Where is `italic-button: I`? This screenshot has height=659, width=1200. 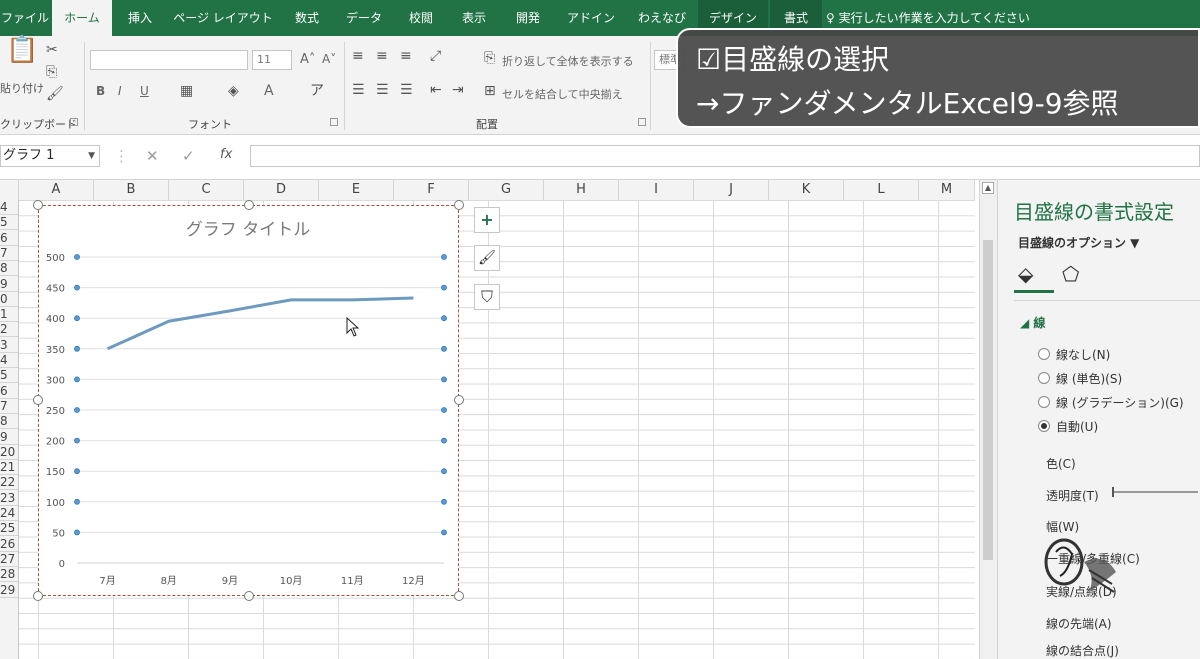
italic-button: I is located at coordinates (120, 91).